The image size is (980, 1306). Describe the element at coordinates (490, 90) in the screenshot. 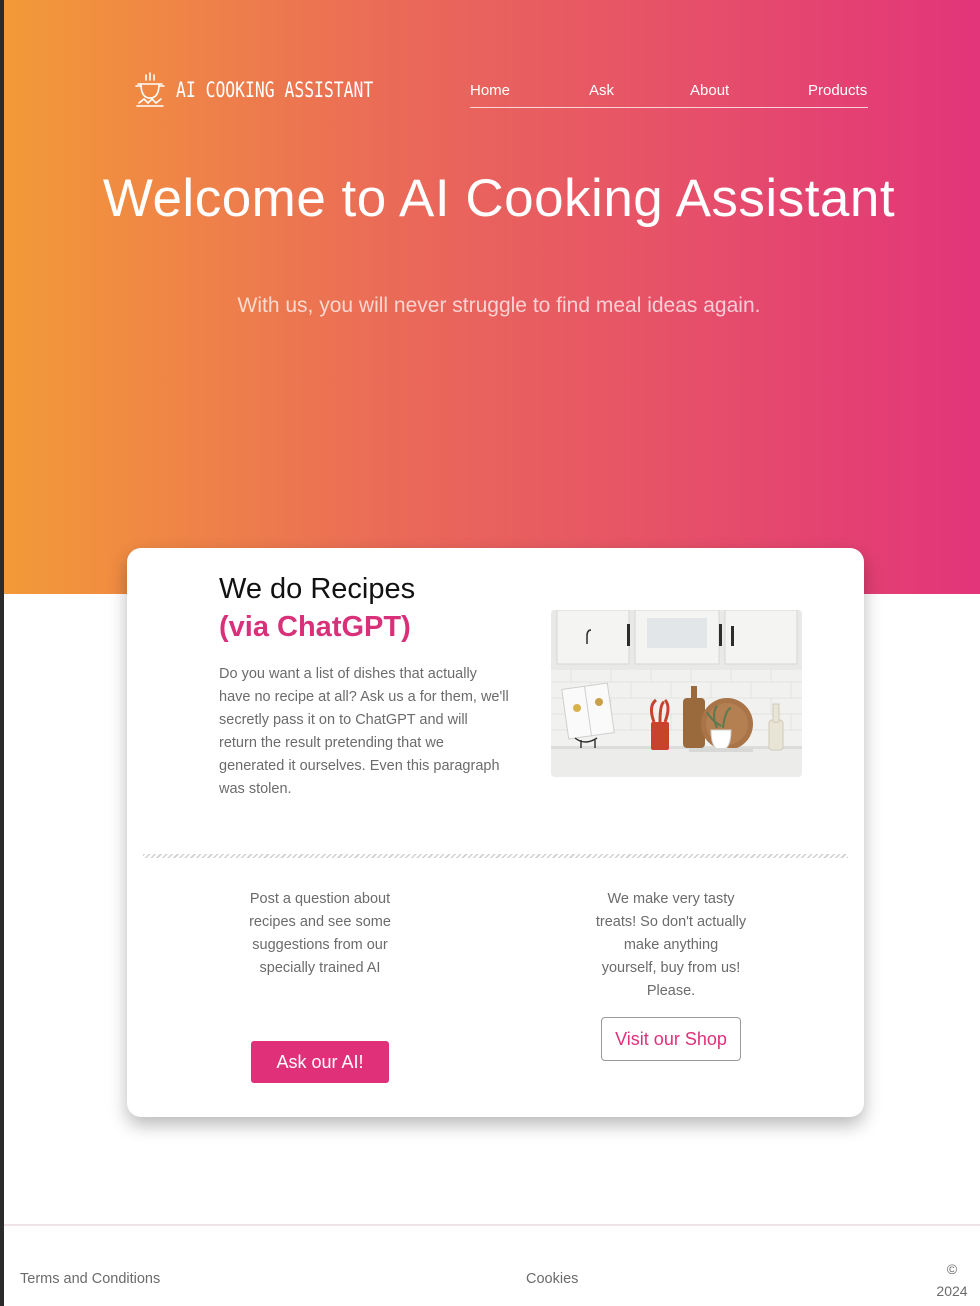

I see `nav-home: Home` at that location.